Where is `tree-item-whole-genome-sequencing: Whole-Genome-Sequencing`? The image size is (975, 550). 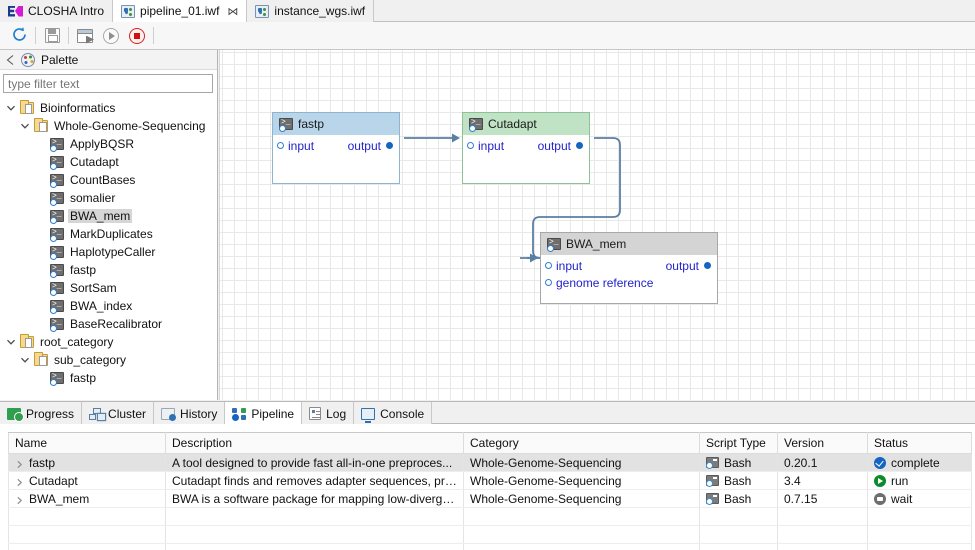 tree-item-whole-genome-sequencing: Whole-Genome-Sequencing is located at coordinates (108, 126).